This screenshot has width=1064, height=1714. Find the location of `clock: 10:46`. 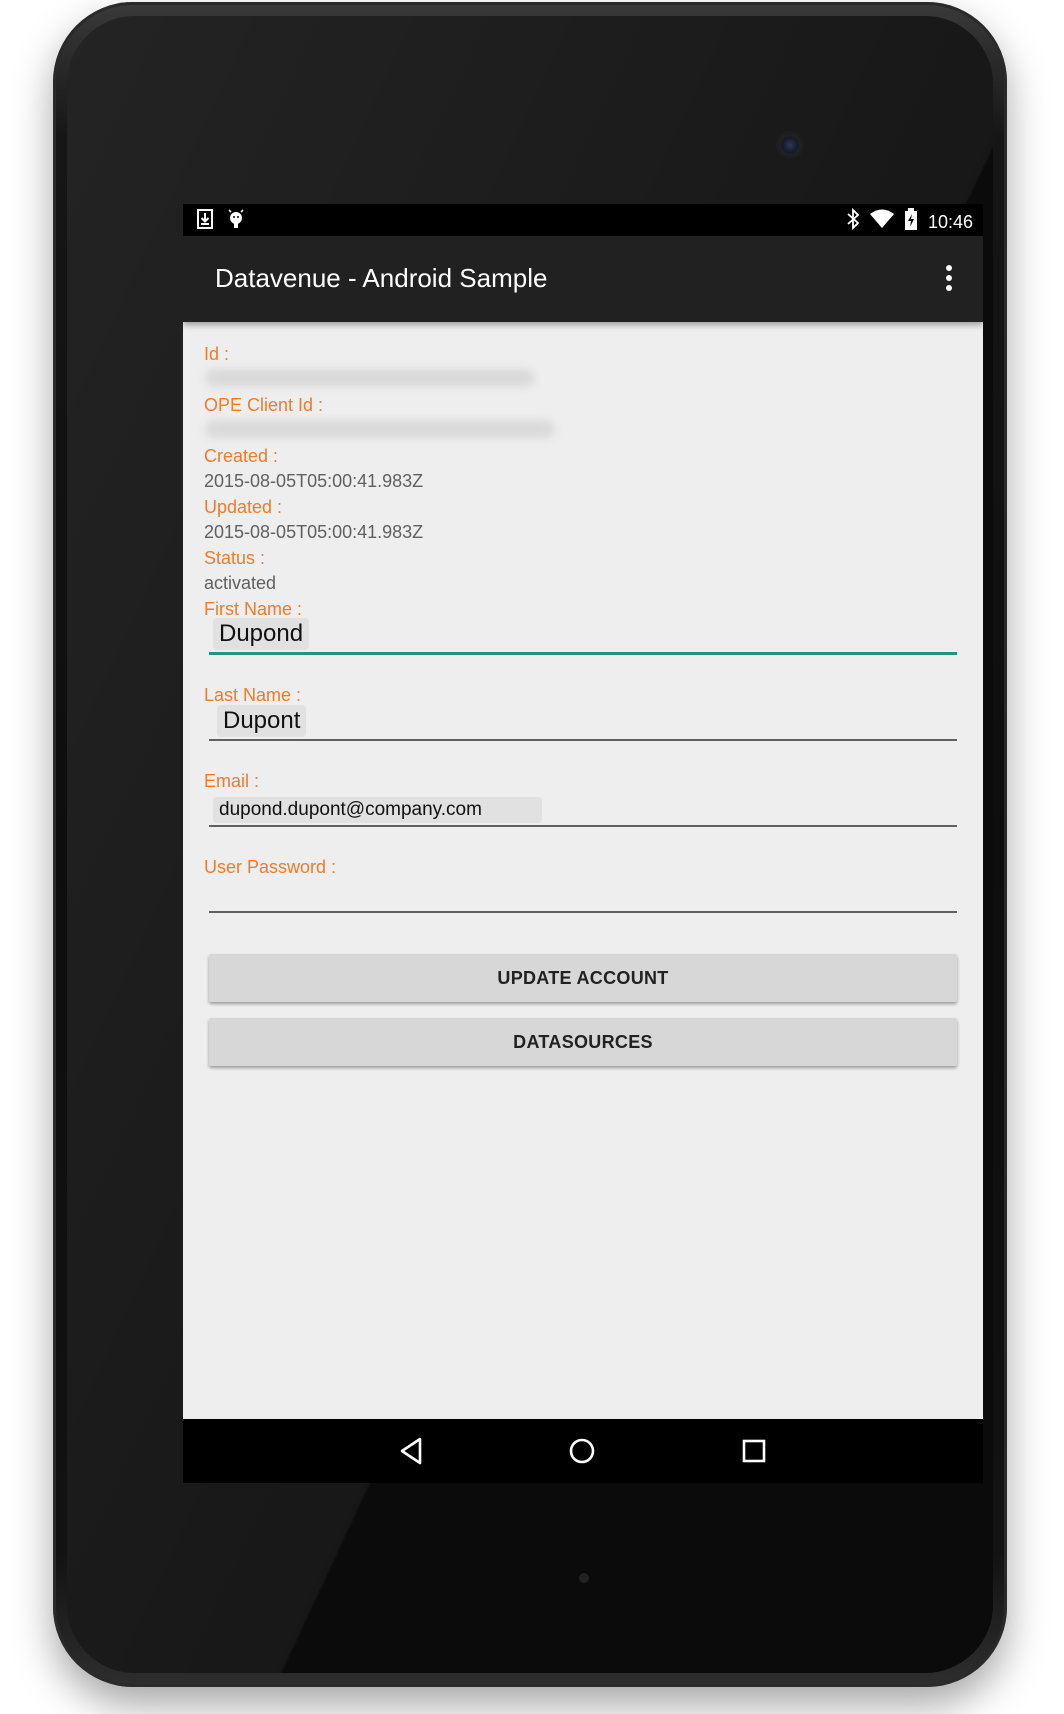

clock: 10:46 is located at coordinates (950, 221).